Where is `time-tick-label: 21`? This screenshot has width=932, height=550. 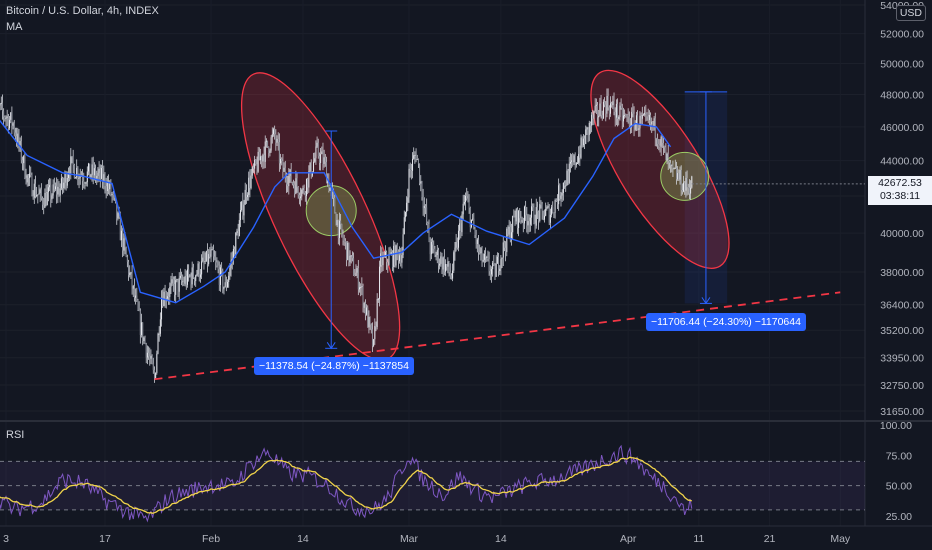
time-tick-label: 21 is located at coordinates (770, 539).